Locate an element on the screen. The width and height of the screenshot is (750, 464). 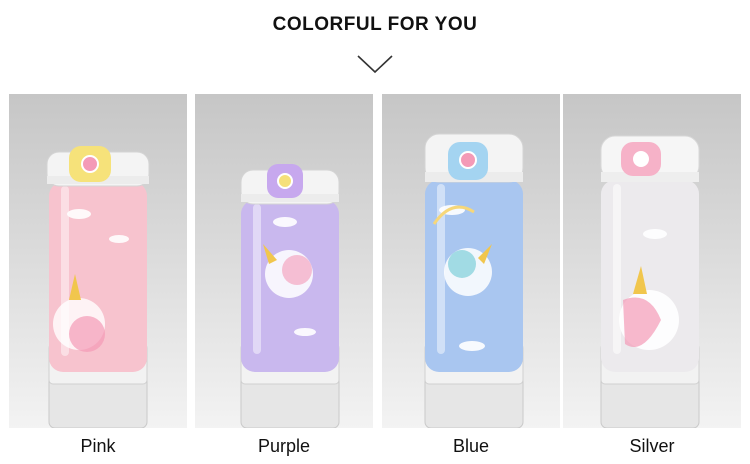
product-label-pink: Pink is located at coordinates (98, 446).